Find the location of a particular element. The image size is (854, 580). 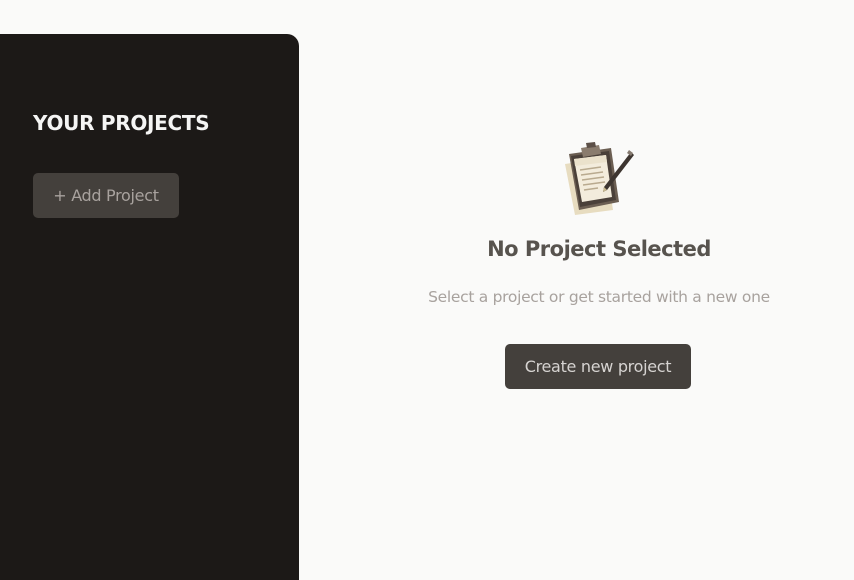

create-project-button: Create new project is located at coordinates (598, 366).